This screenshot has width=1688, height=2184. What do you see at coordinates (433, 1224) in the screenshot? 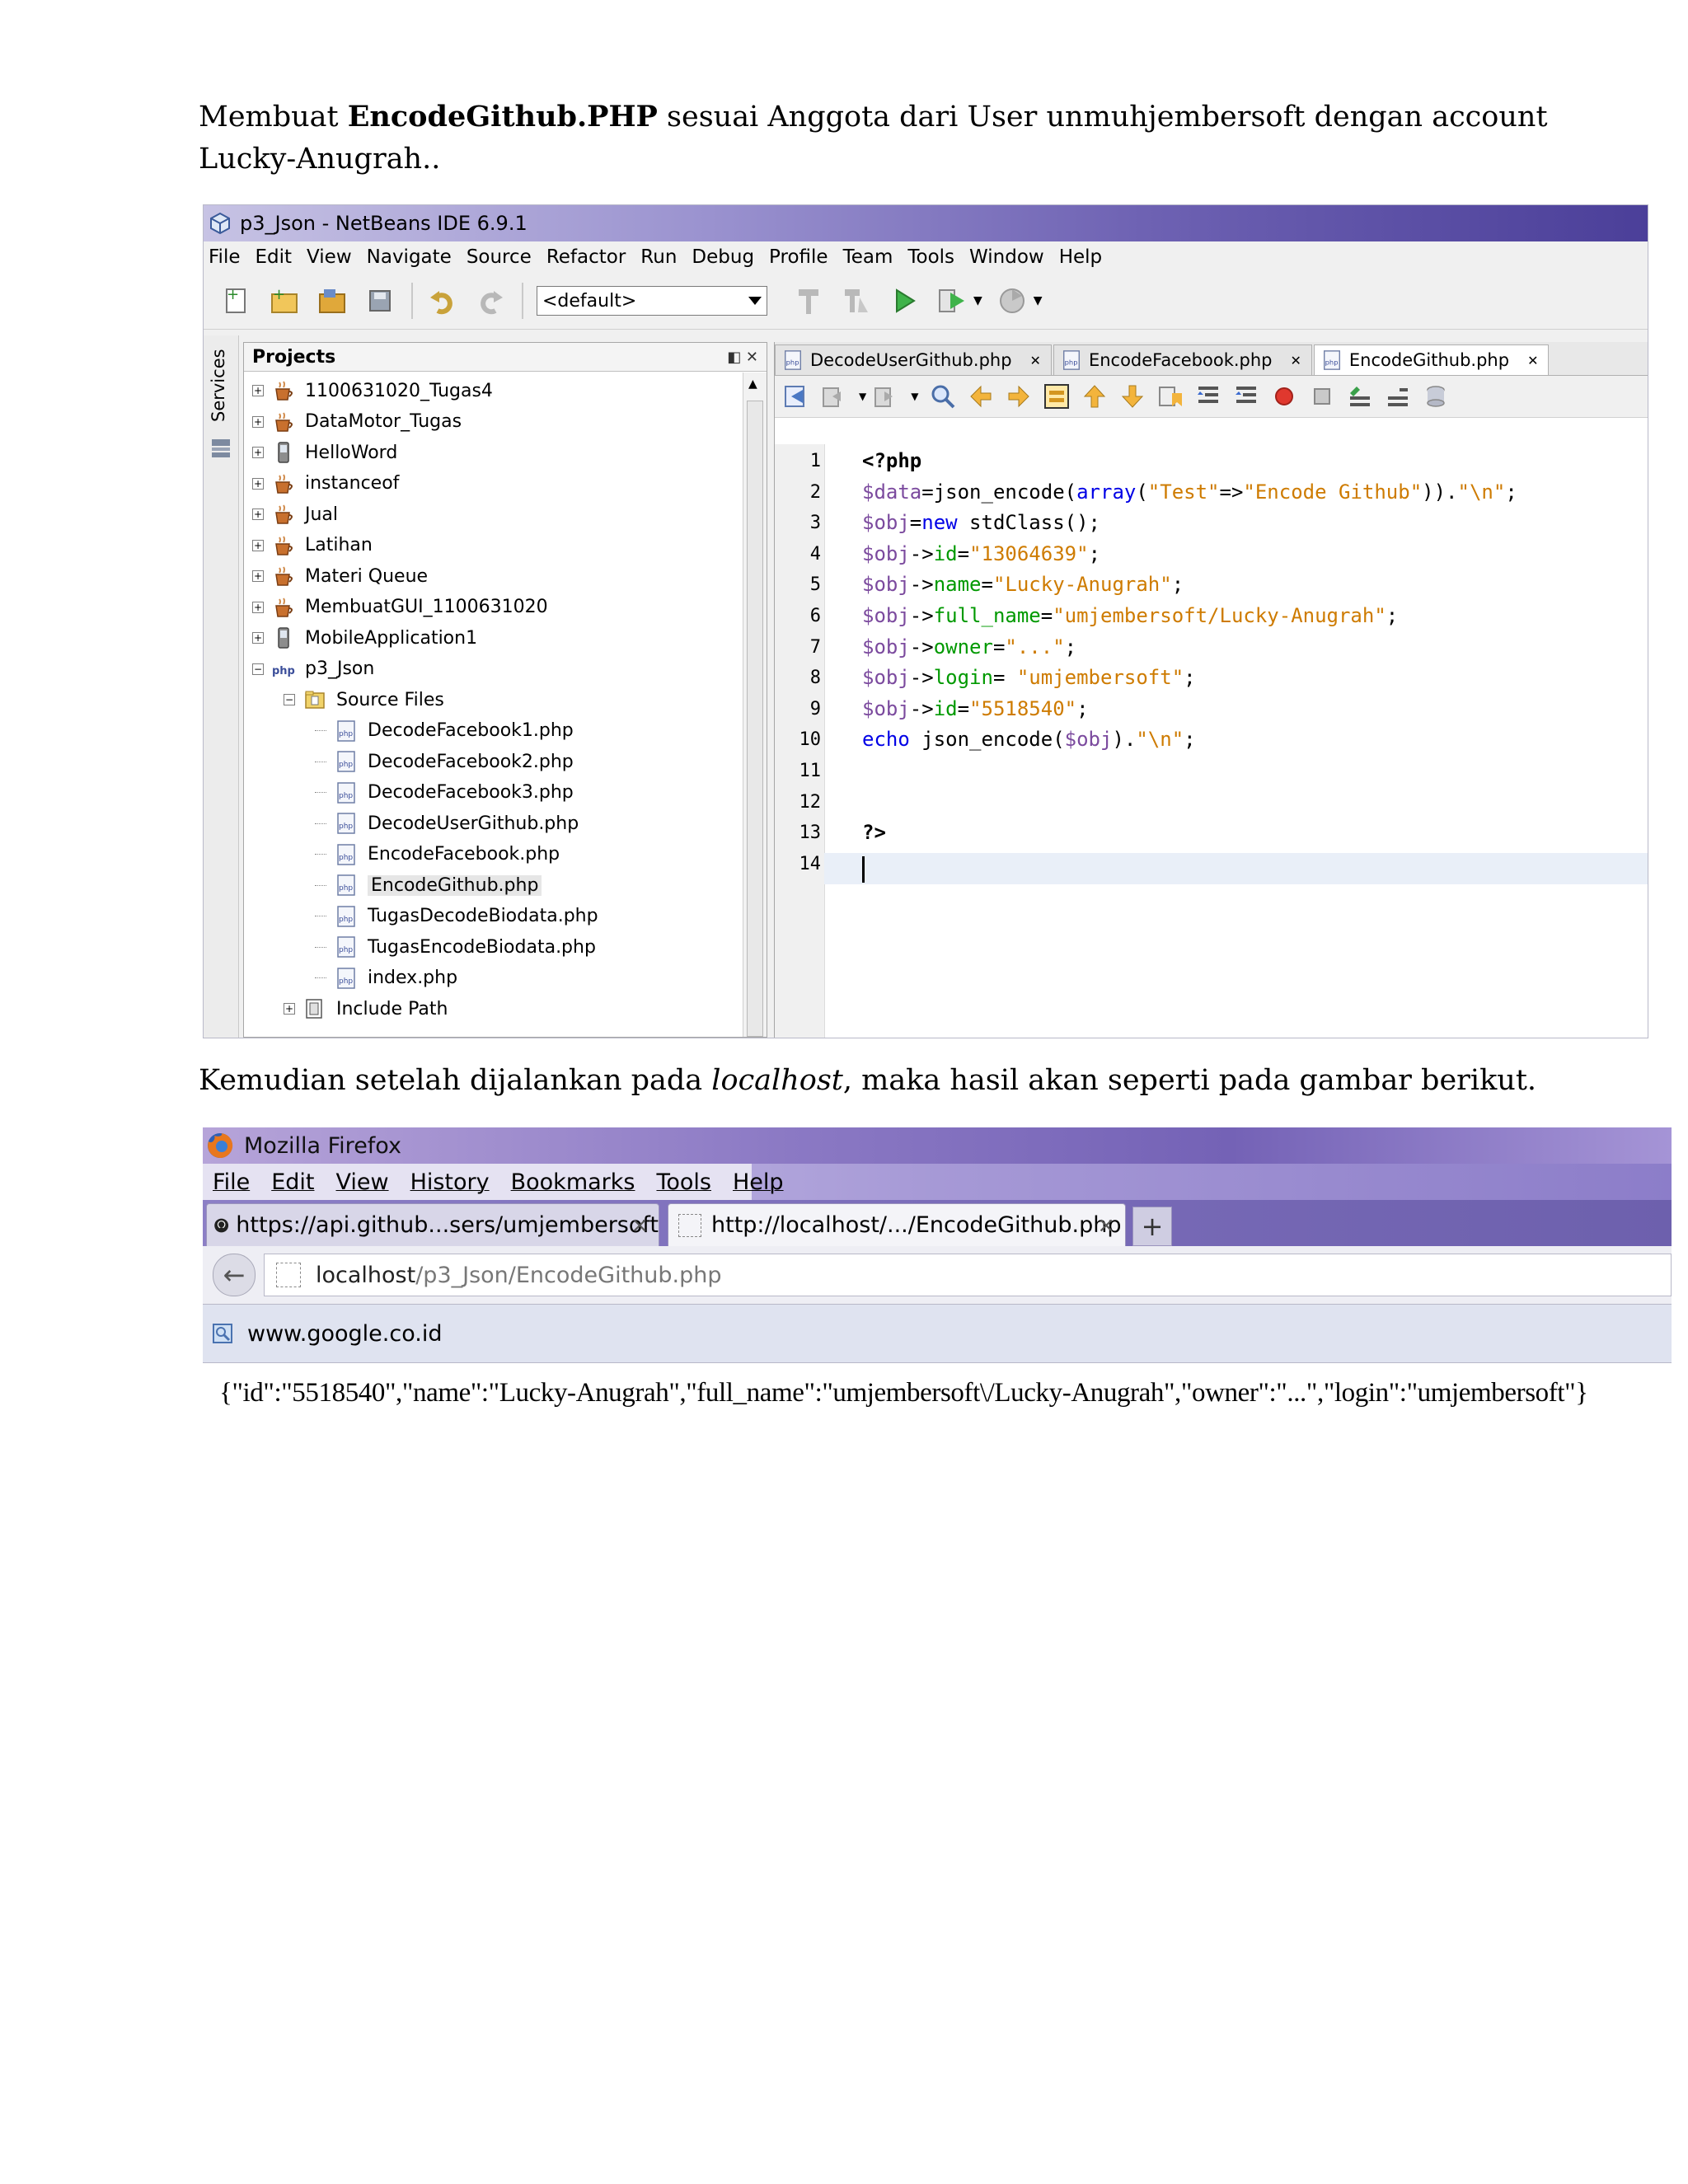
I see `tab-github-api: https://api.github...sers/umjembersoft ×` at bounding box center [433, 1224].